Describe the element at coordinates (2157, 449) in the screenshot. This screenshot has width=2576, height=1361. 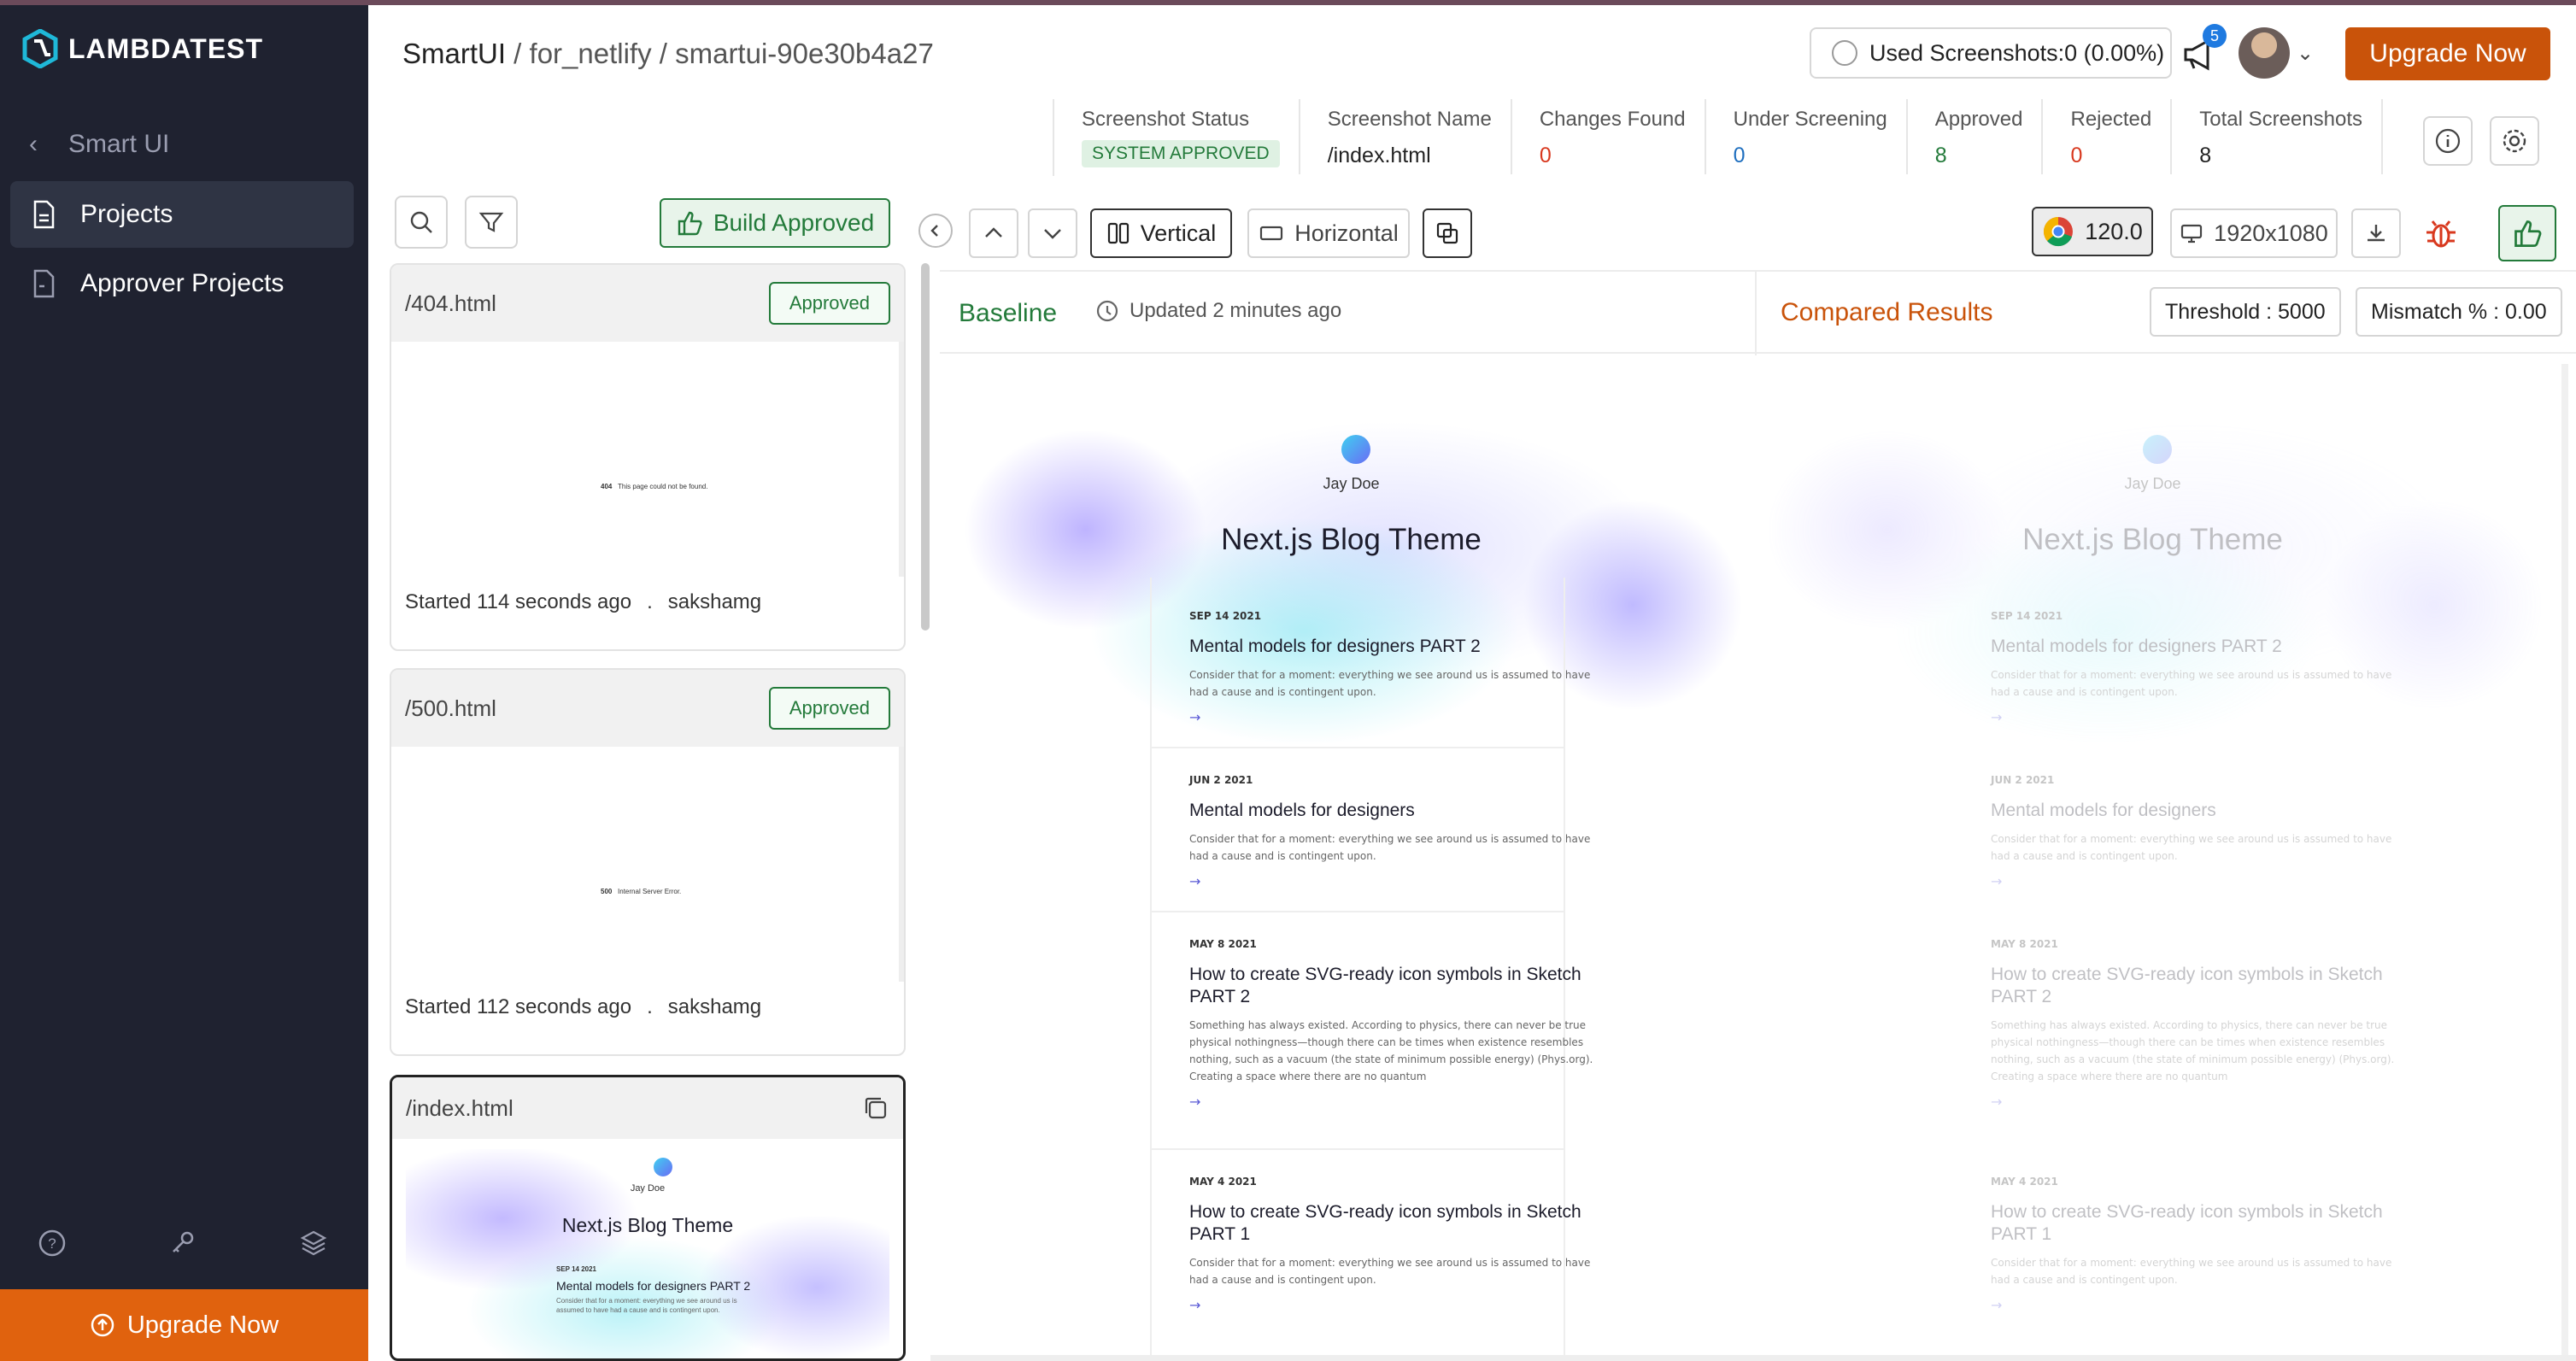
I see `blog-avatar` at that location.